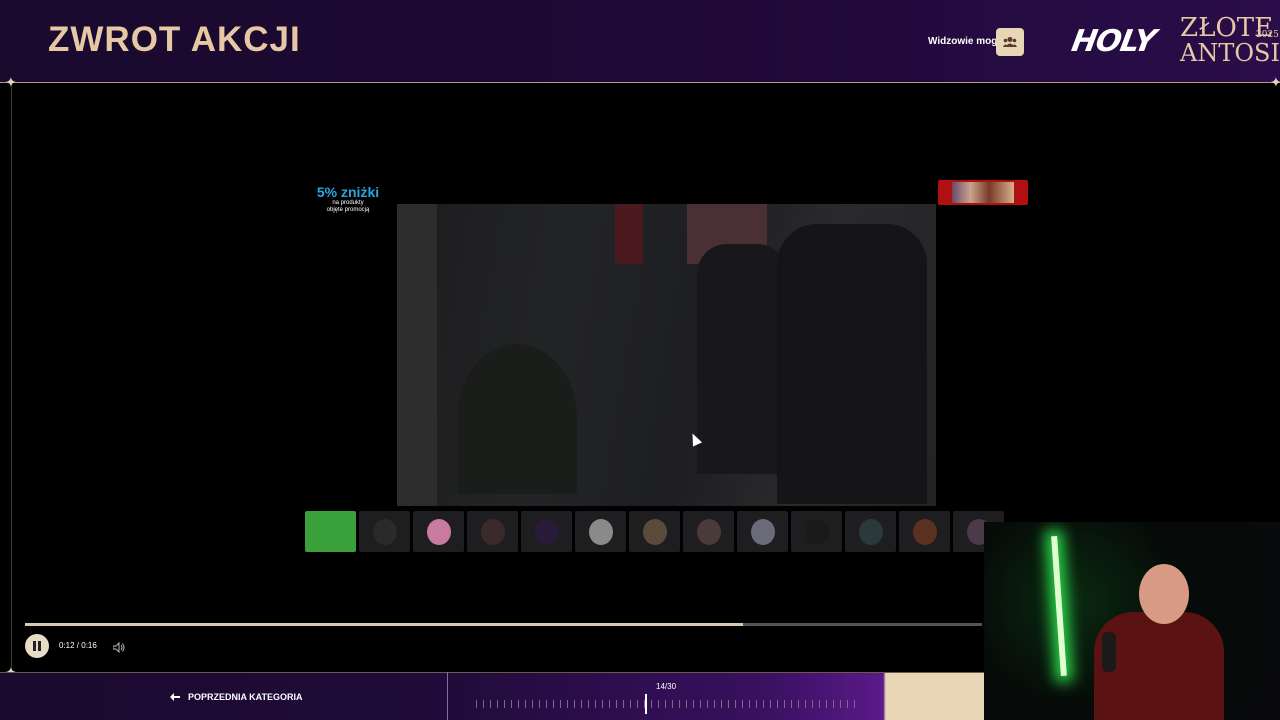 The height and width of the screenshot is (720, 1280). I want to click on previous-category-button: POPRZEDNIA KATEGORIA, so click(236, 697).